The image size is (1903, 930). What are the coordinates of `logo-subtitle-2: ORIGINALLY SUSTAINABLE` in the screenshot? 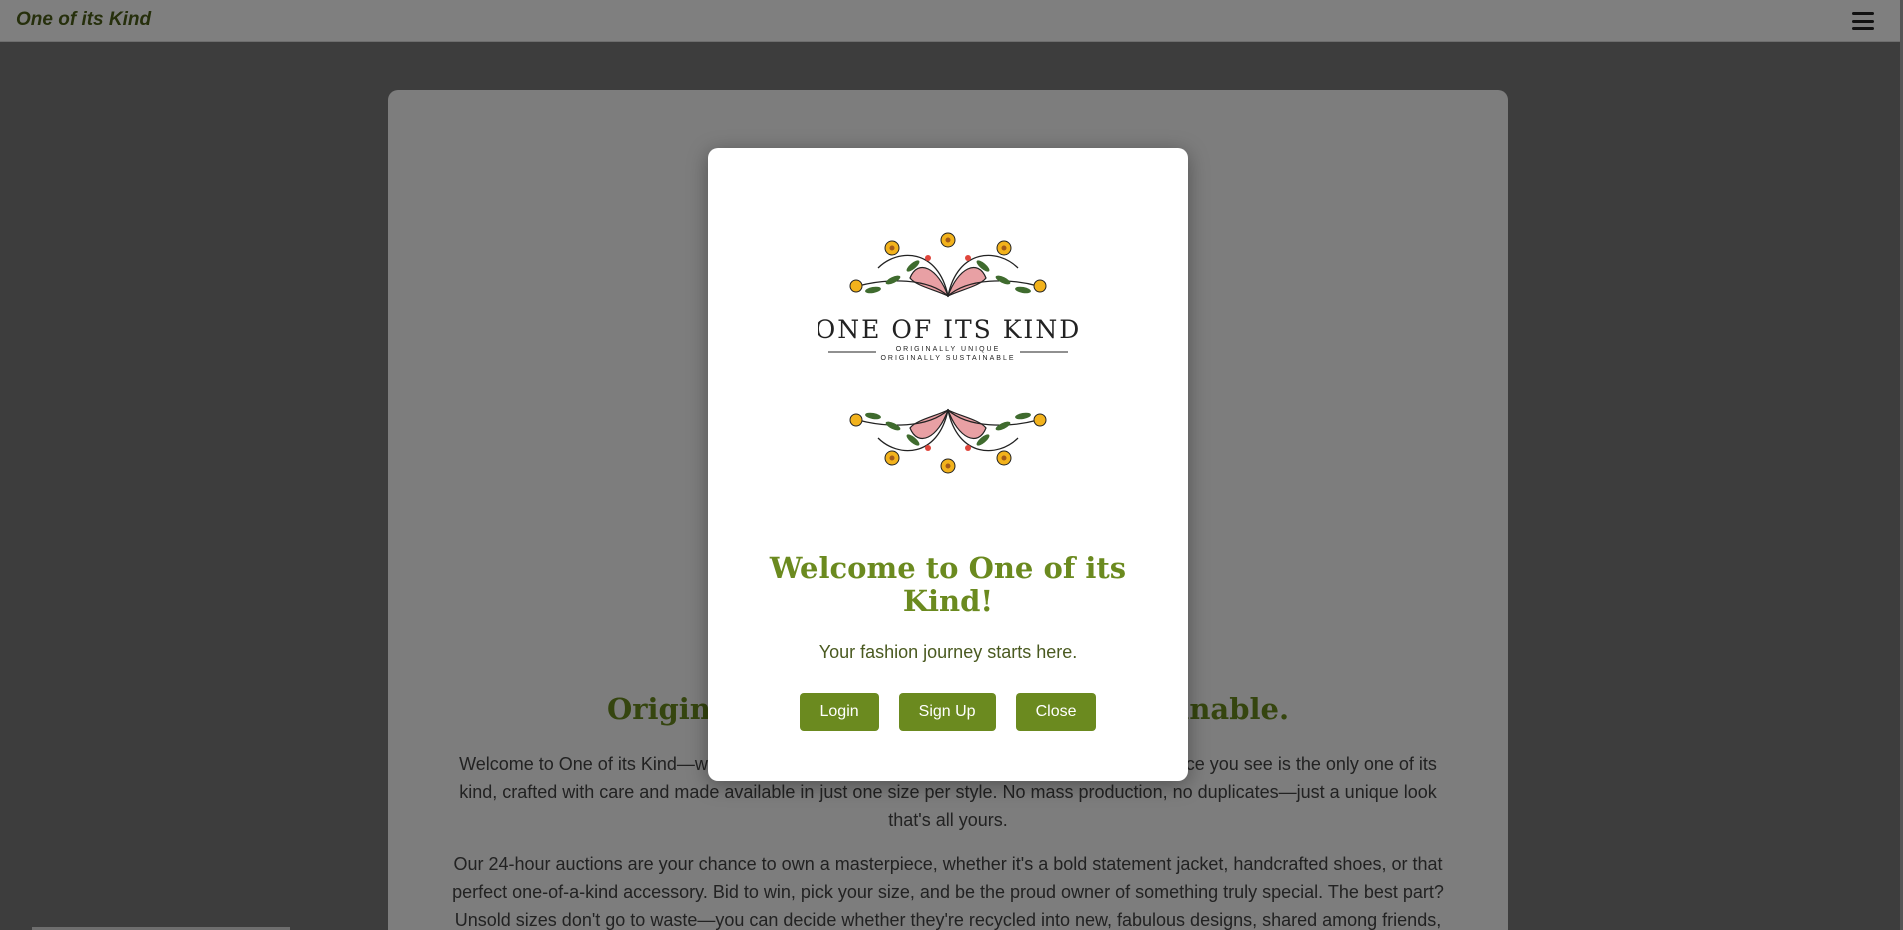 It's located at (947, 358).